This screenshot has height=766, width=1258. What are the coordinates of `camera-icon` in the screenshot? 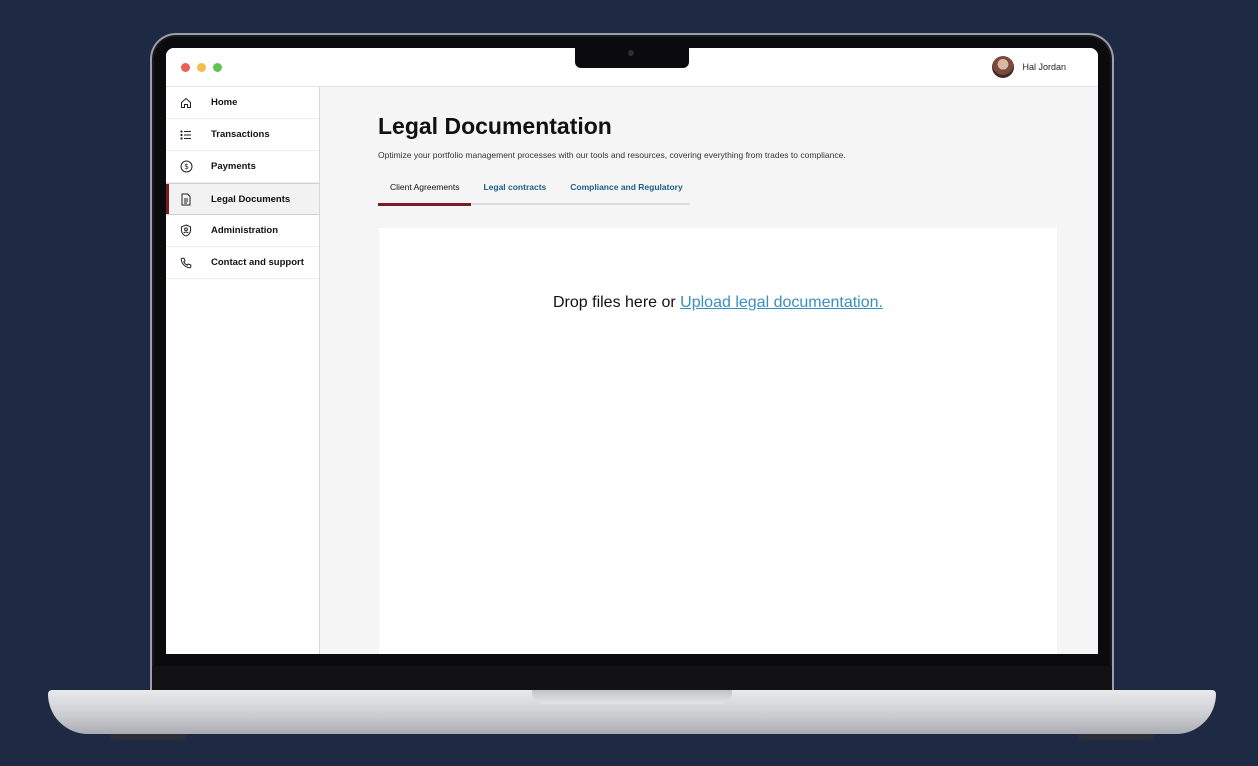 It's located at (631, 53).